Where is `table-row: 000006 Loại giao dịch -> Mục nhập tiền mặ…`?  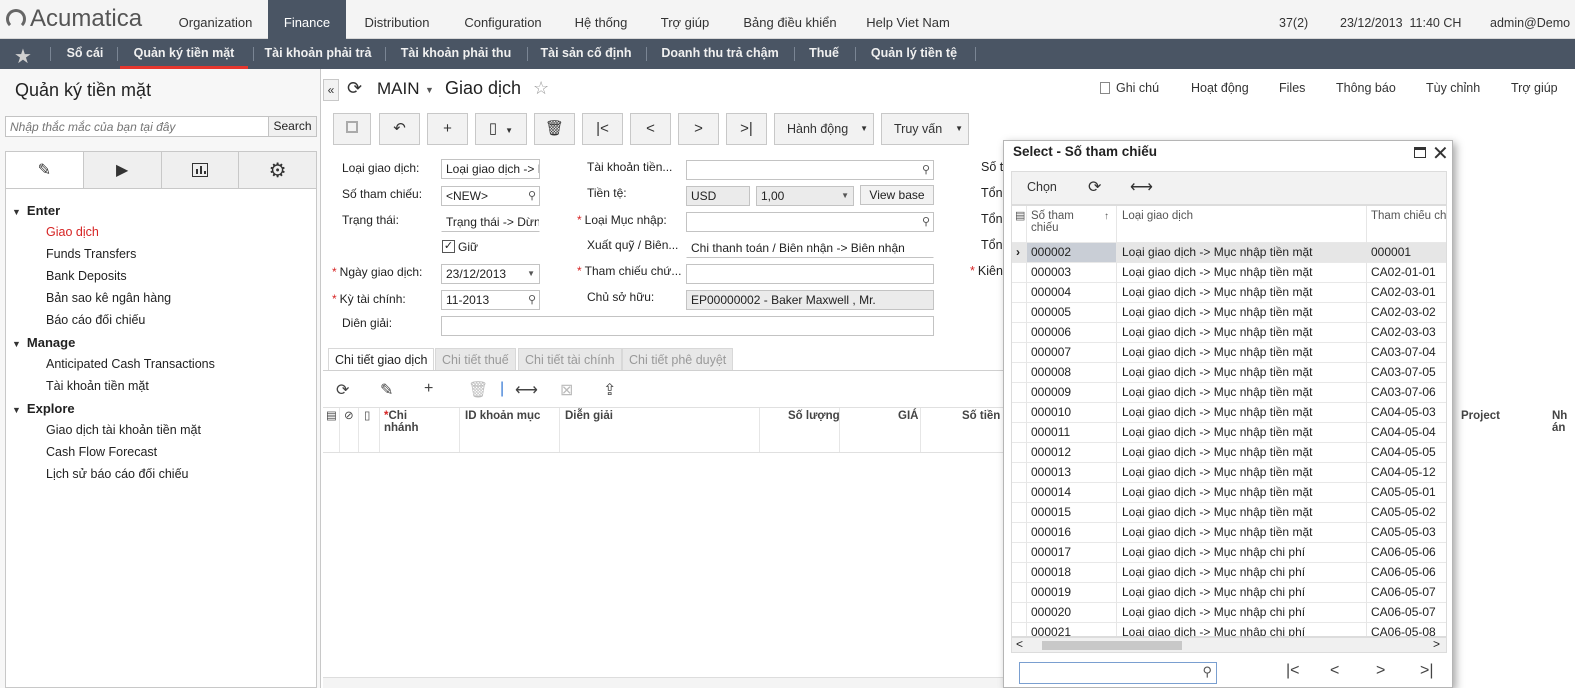
table-row: 000006 Loại giao dịch -> Mục nhập tiền mặ… is located at coordinates (1229, 332).